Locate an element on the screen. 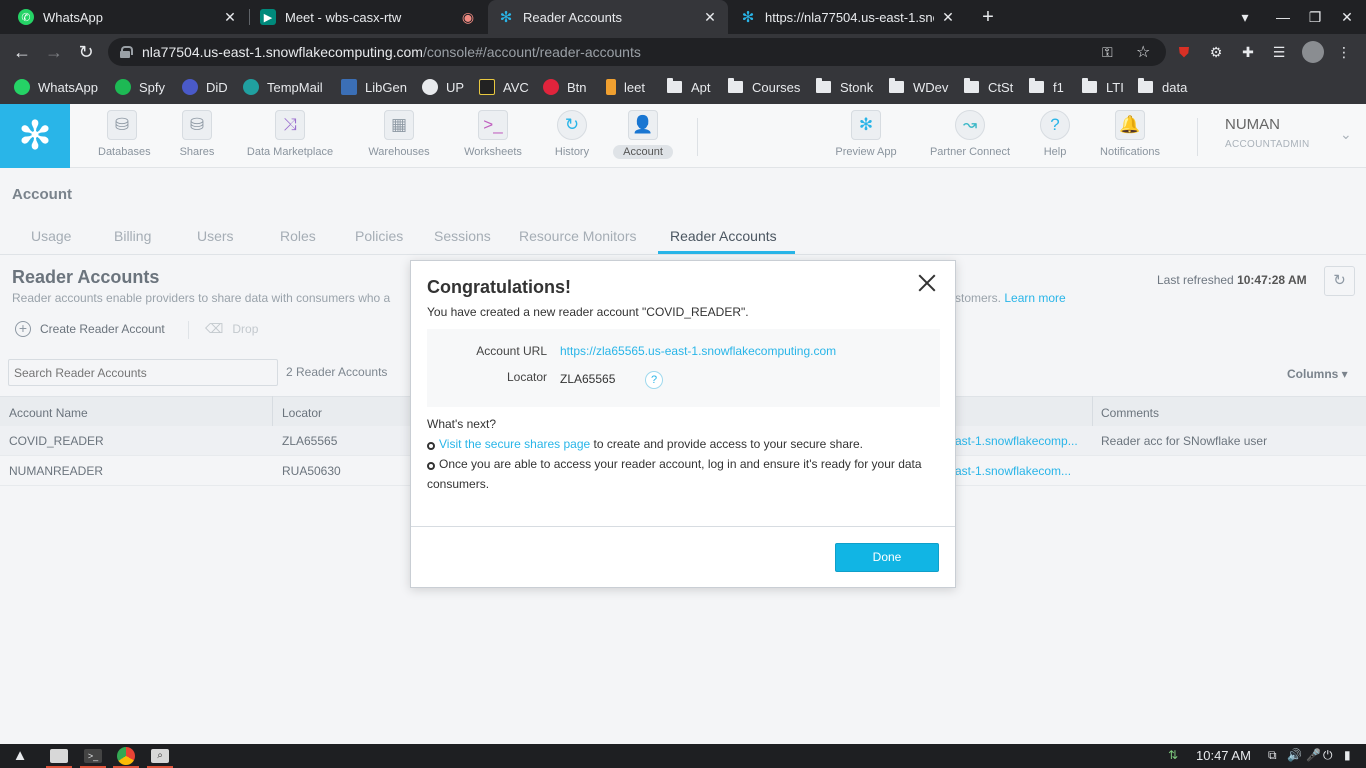 The height and width of the screenshot is (768, 1366). nav-history: ↻ History is located at coordinates (572, 137).